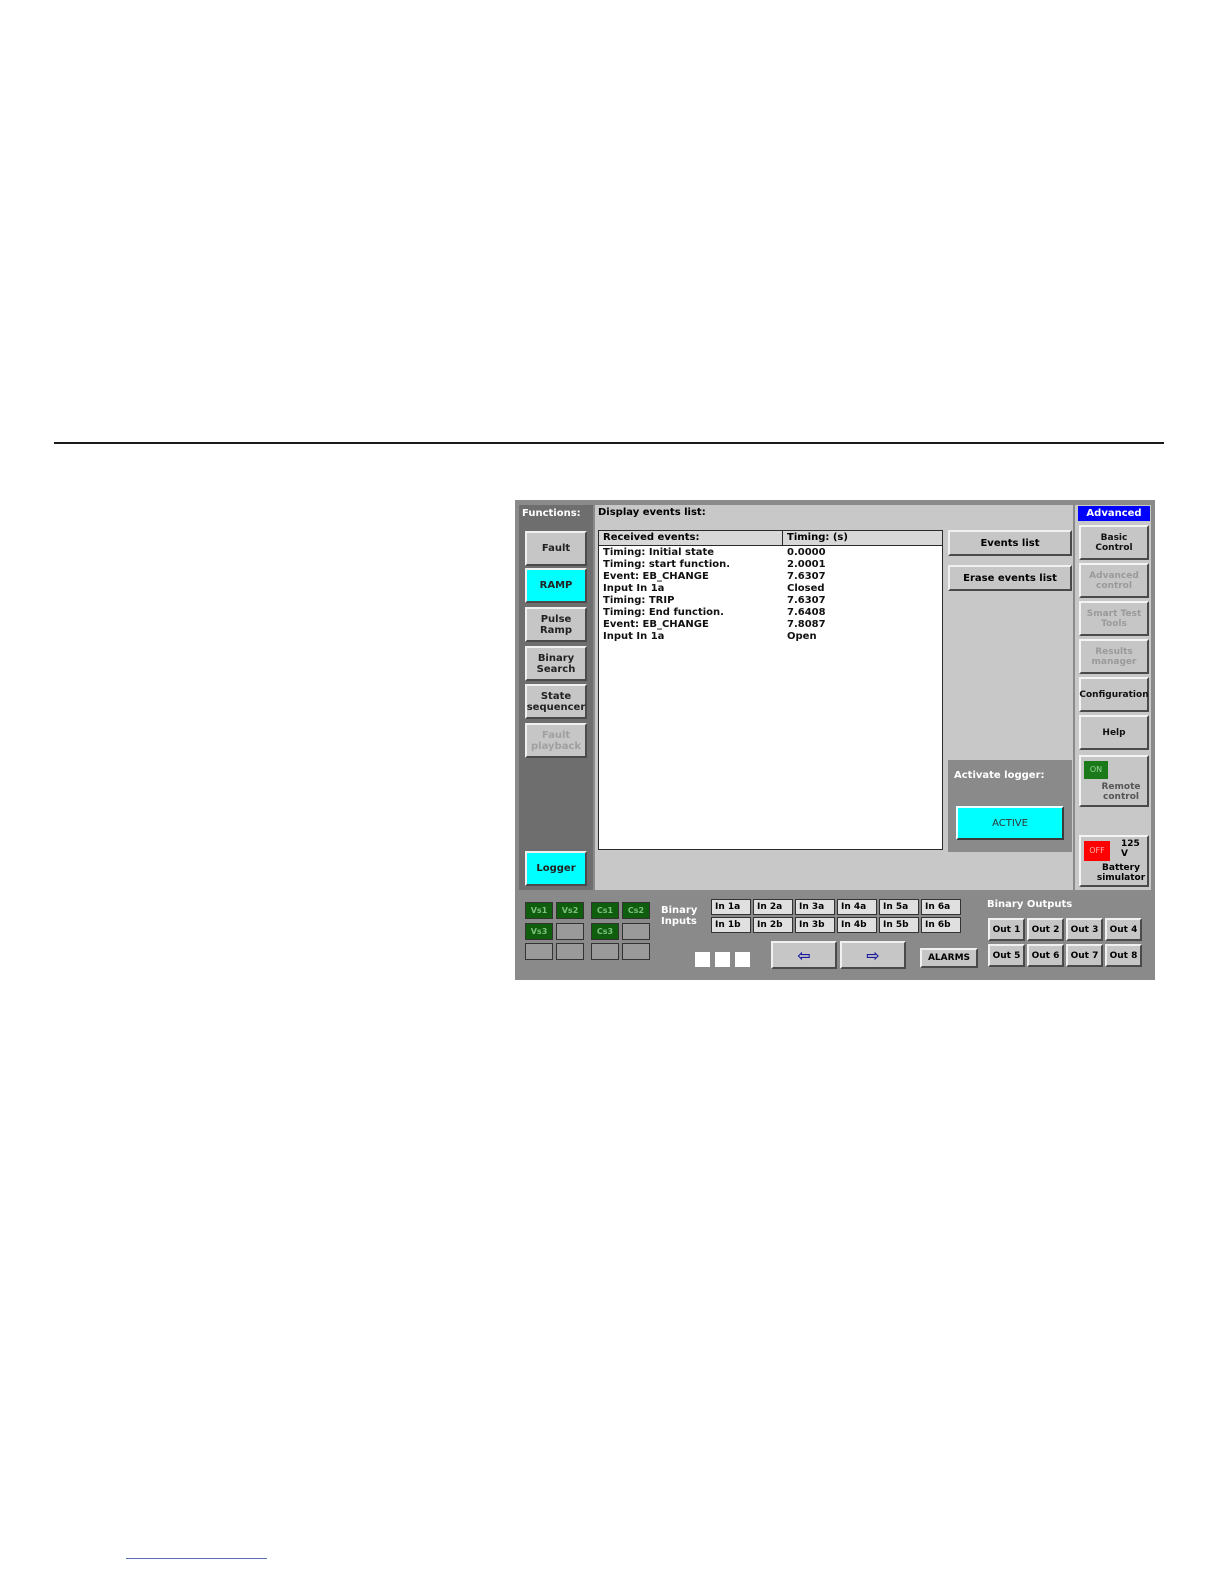 The image size is (1224, 1584). I want to click on event-row: Timing: End function. 7.6408, so click(770, 613).